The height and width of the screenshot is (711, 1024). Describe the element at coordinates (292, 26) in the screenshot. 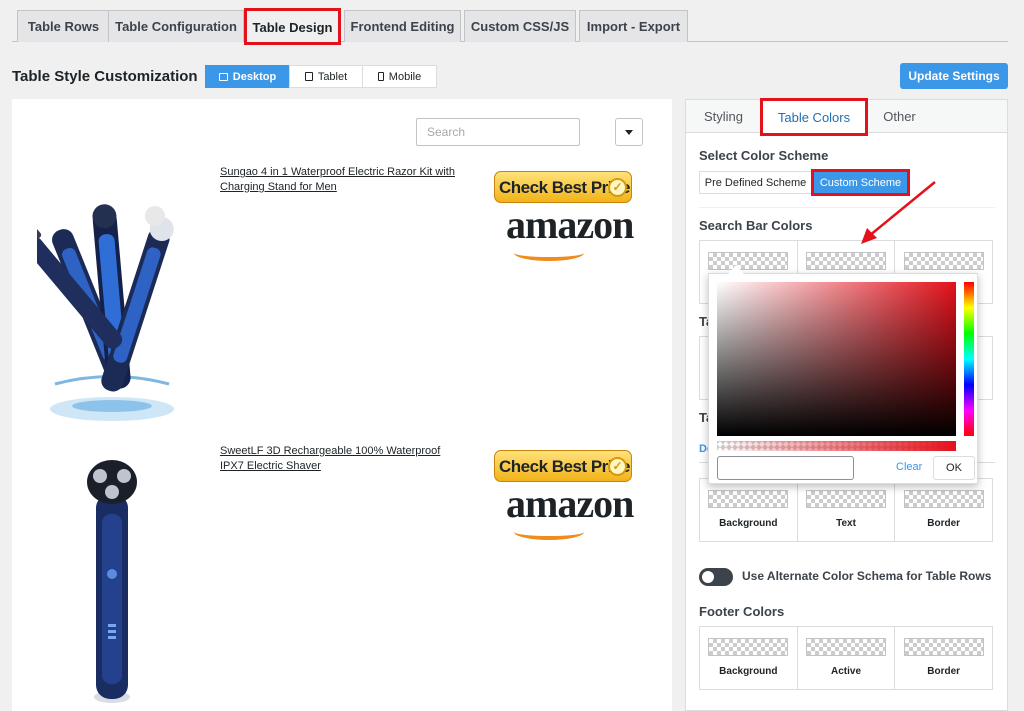

I see `tab-table-design: Table Design` at that location.